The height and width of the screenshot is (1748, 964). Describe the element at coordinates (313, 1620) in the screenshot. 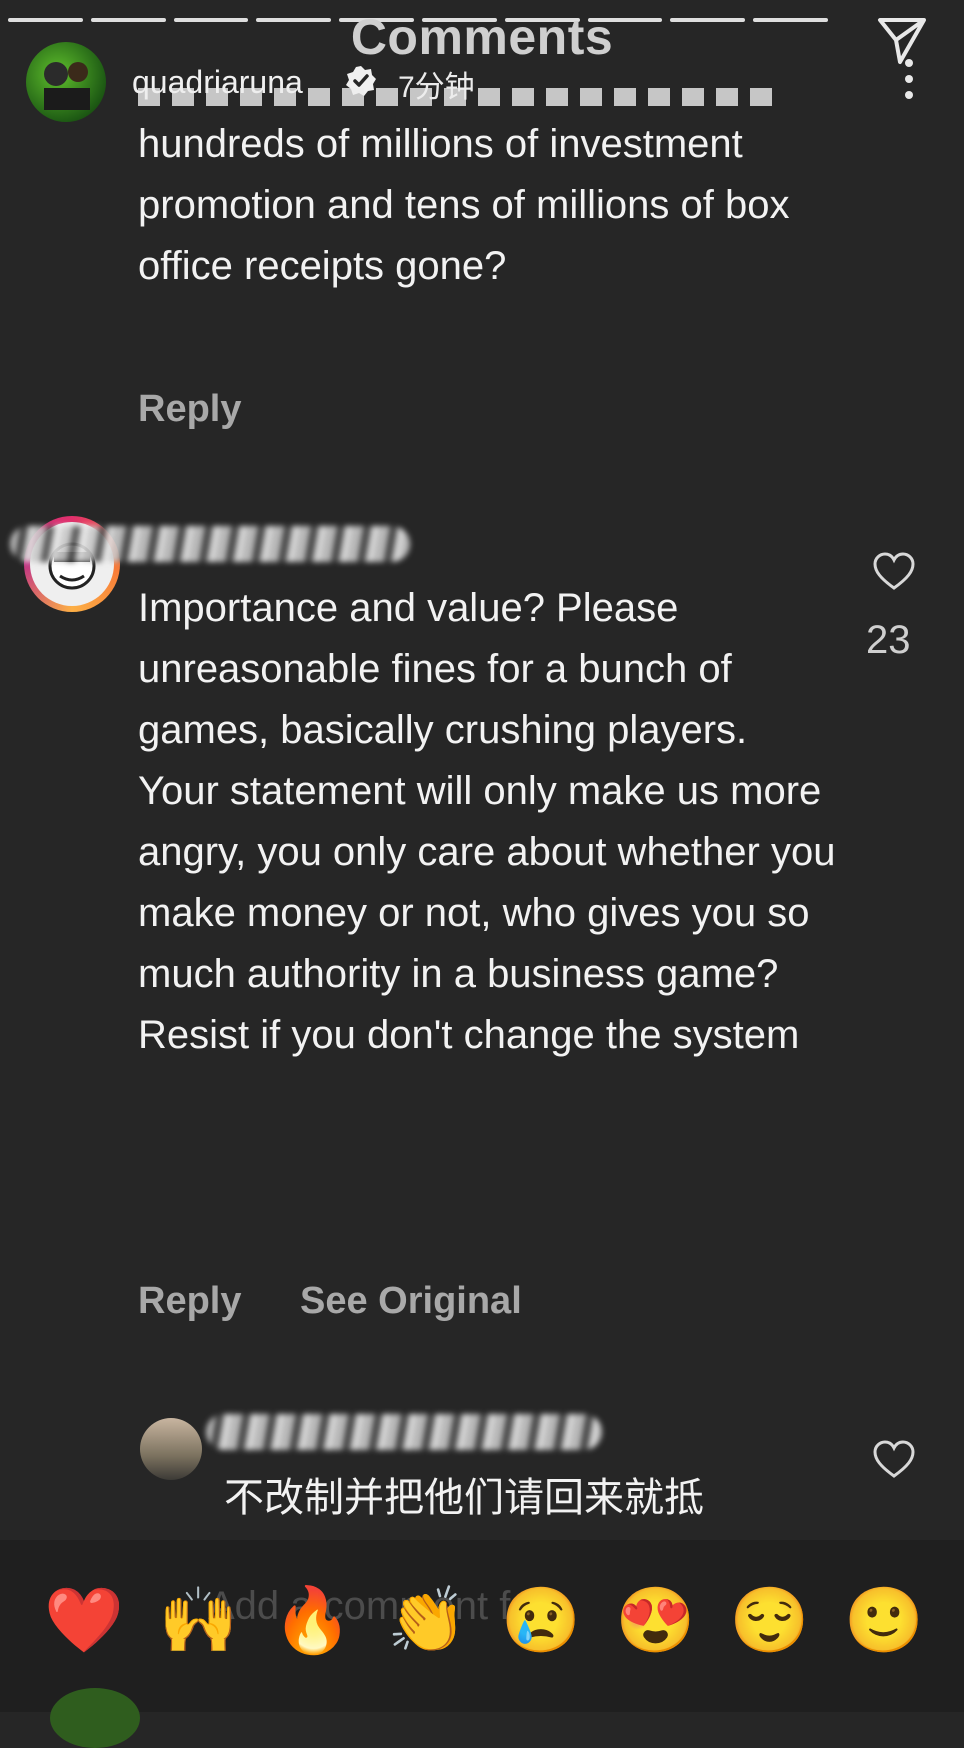

I see `fire-emoji-button: 🔥` at that location.